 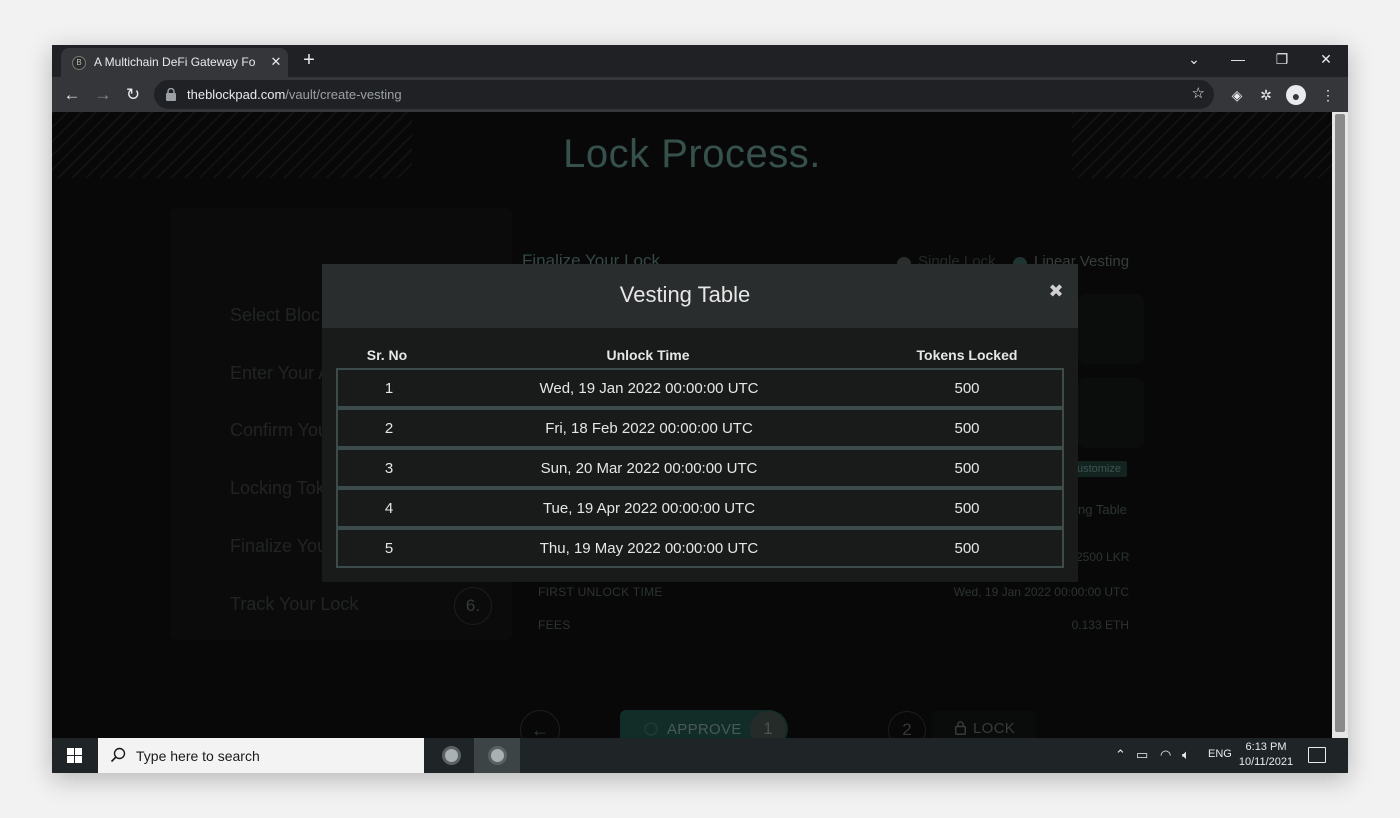 What do you see at coordinates (1198, 94) in the screenshot?
I see `bookmark-star-icon: ☆` at bounding box center [1198, 94].